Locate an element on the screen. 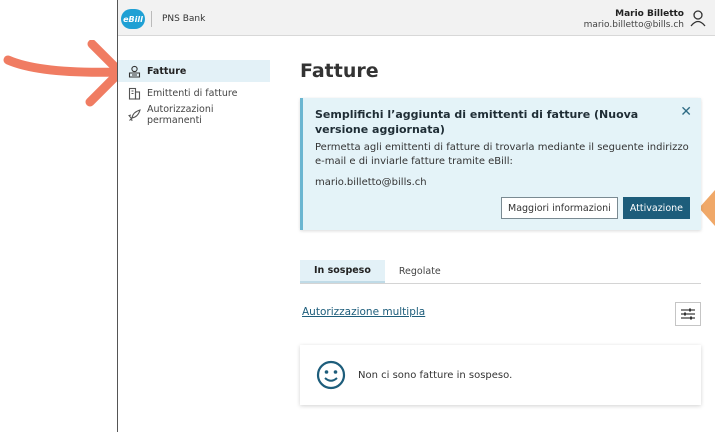  sidebar-item-label: Emittenti di fatture is located at coordinates (192, 93).